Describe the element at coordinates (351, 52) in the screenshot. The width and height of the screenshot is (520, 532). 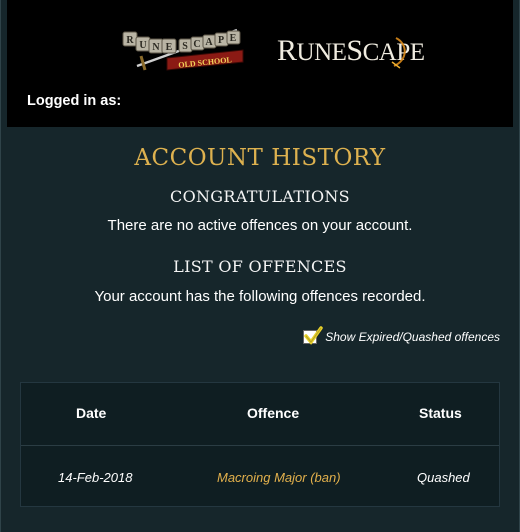
I see `runescape-logo: RUNESCAPE` at that location.